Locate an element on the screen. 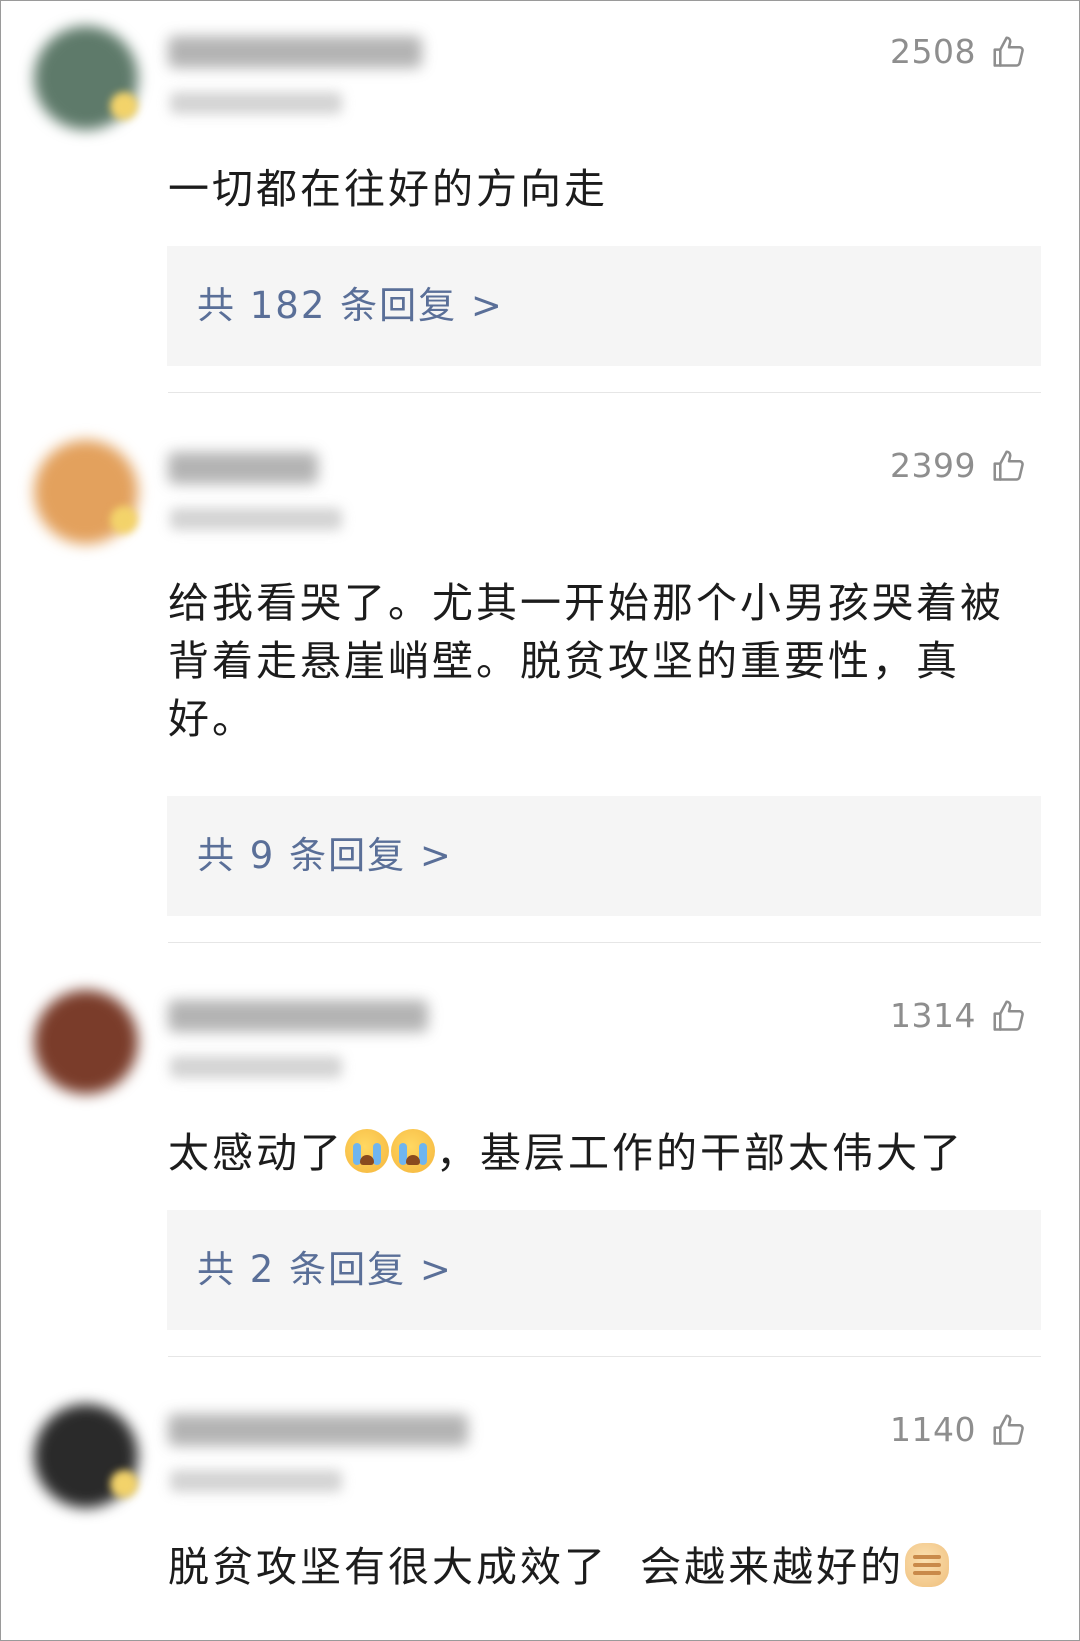 The width and height of the screenshot is (1080, 1641). comment-text: 给我看哭了。尤其一开始那个小男孩哭着被背着走悬崖峭壁。脱贫攻坚的重要性，真好。 is located at coordinates (586, 661).